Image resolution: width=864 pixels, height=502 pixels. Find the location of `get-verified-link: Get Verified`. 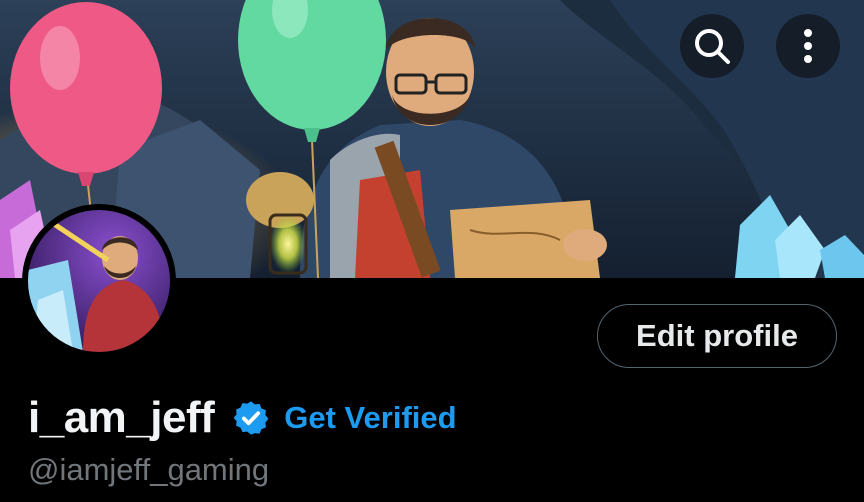

get-verified-link: Get Verified is located at coordinates (370, 418).